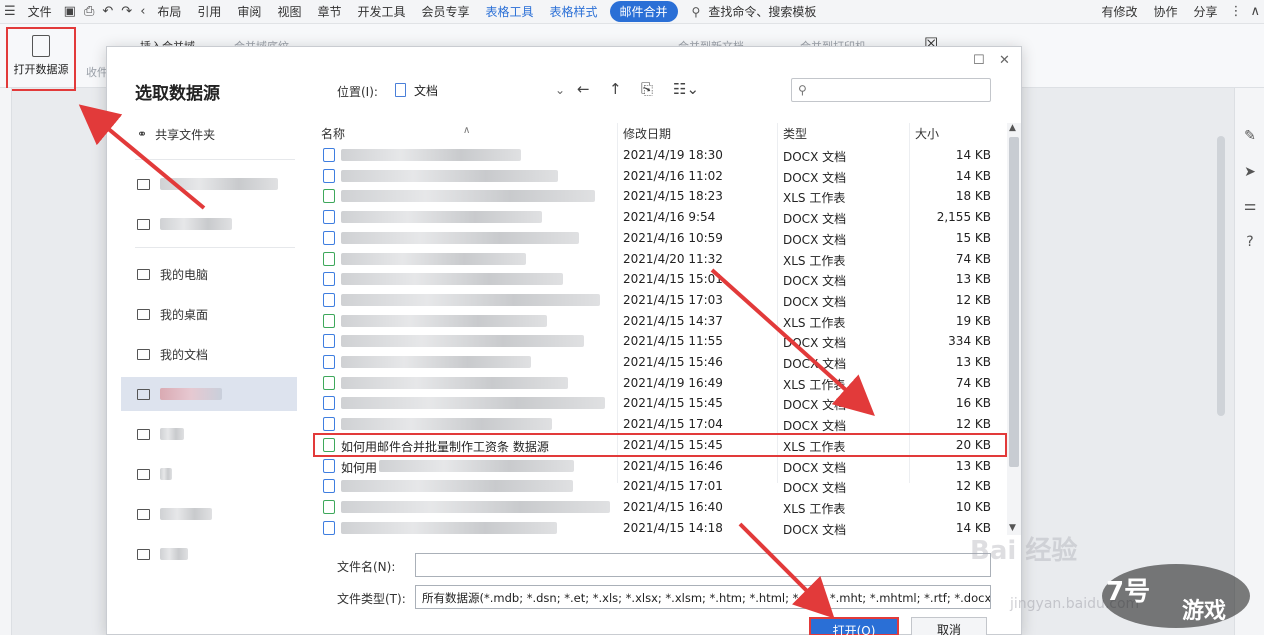 The height and width of the screenshot is (635, 1264). I want to click on redo-icon: ↷, so click(126, 11).